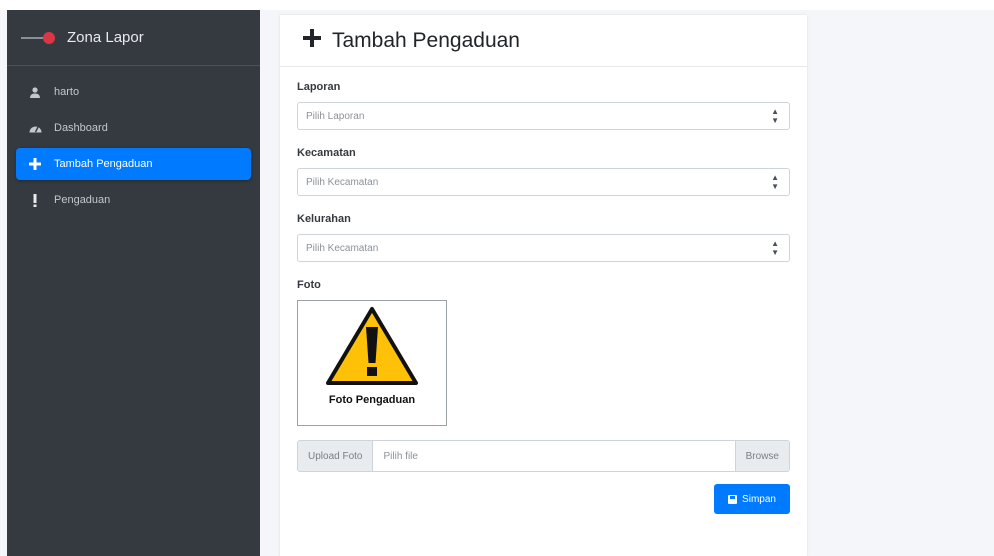 This screenshot has width=994, height=556. What do you see at coordinates (336, 456) in the screenshot?
I see `upload-prefix-label: Upload Foto` at bounding box center [336, 456].